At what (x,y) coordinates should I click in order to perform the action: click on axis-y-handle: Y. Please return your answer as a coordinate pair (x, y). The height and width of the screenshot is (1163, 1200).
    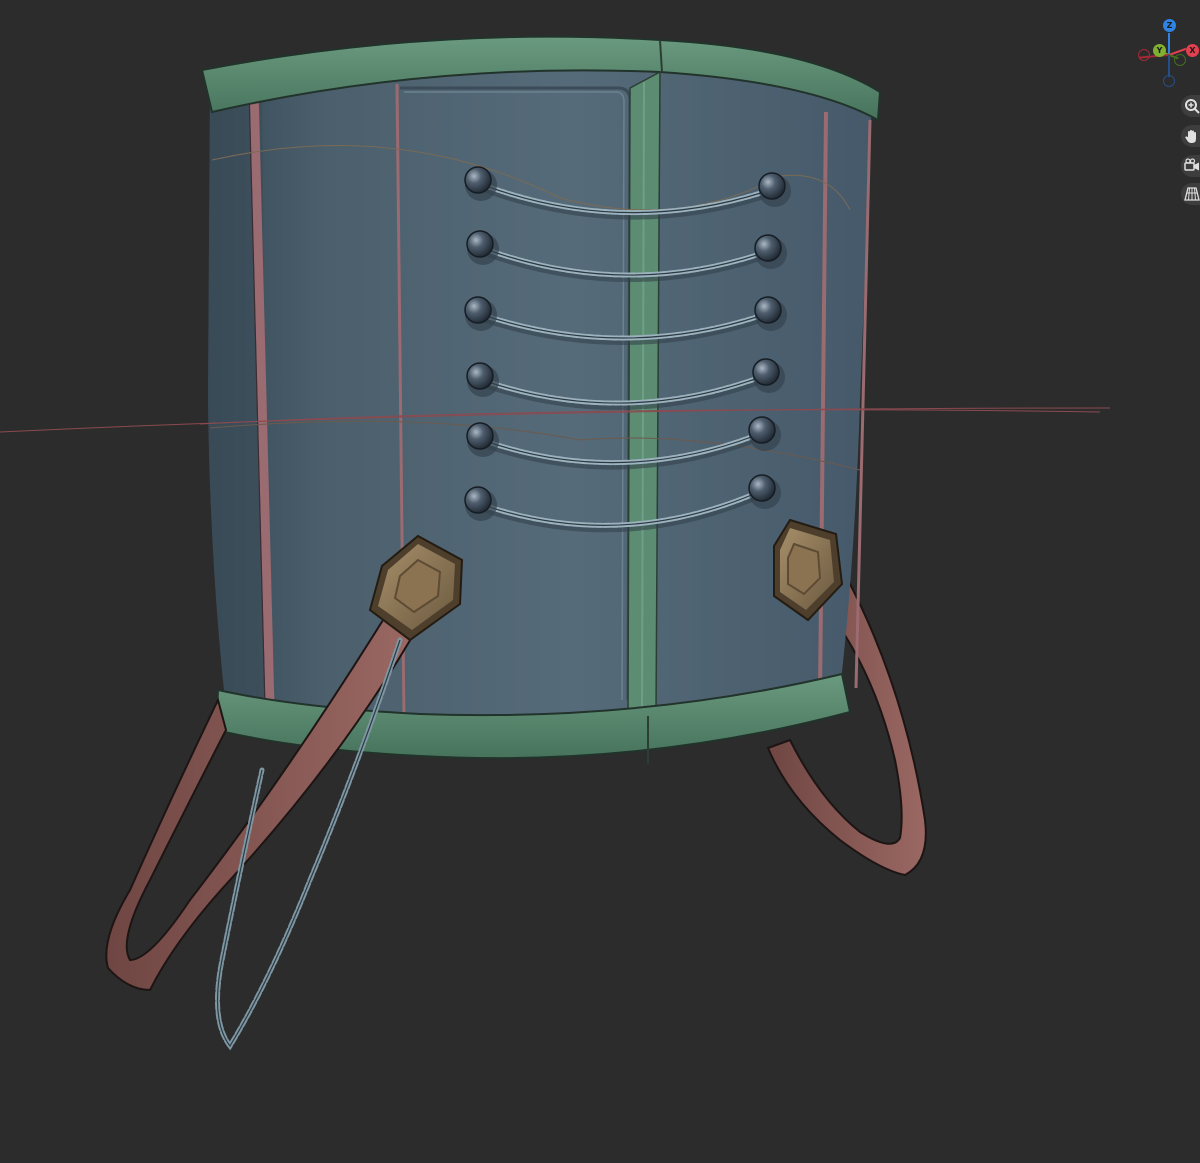
    Looking at the image, I should click on (1159, 50).